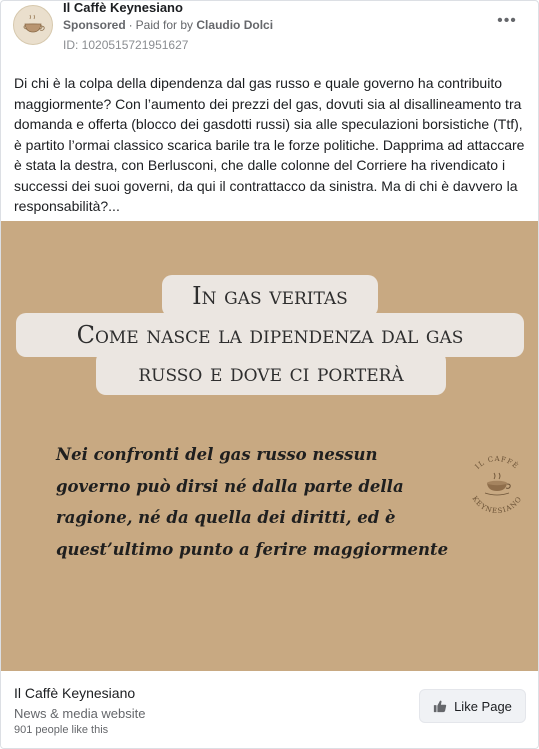  What do you see at coordinates (123, 8) in the screenshot?
I see `page-name-link: Il Caffè Keynesiano` at bounding box center [123, 8].